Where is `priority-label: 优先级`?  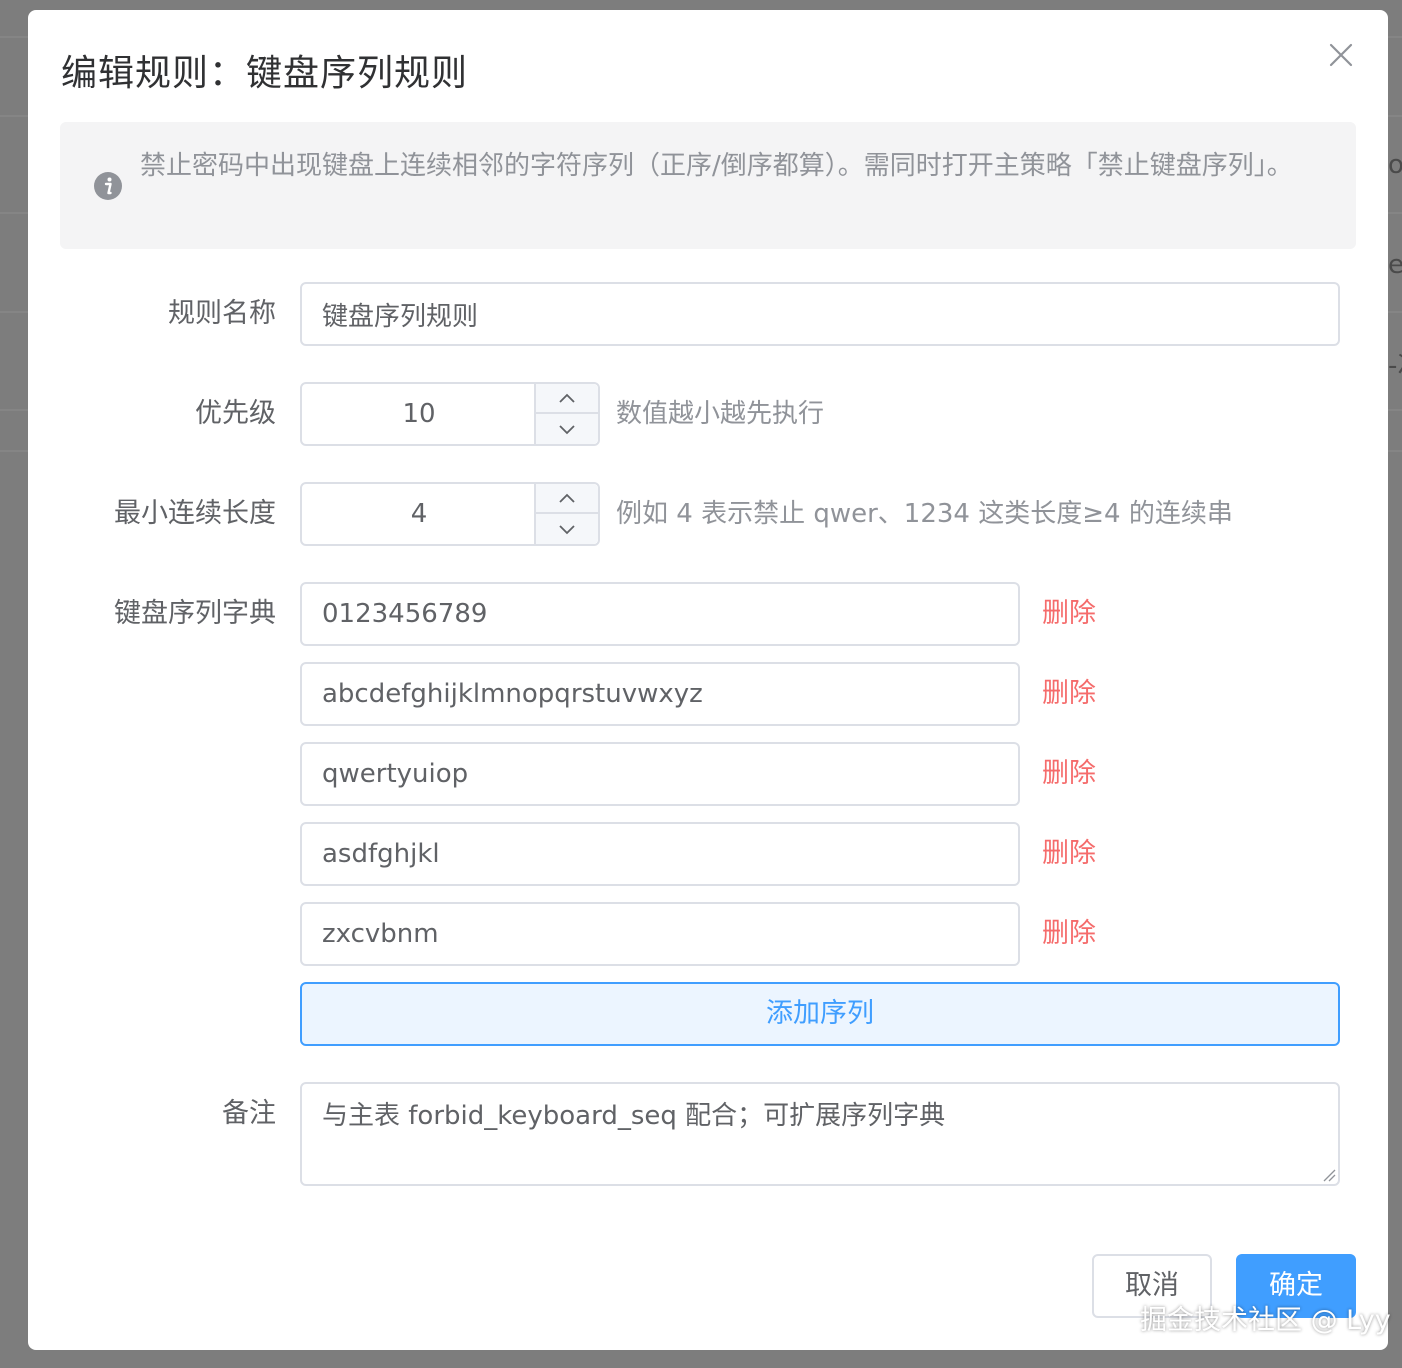 priority-label: 优先级 is located at coordinates (235, 413).